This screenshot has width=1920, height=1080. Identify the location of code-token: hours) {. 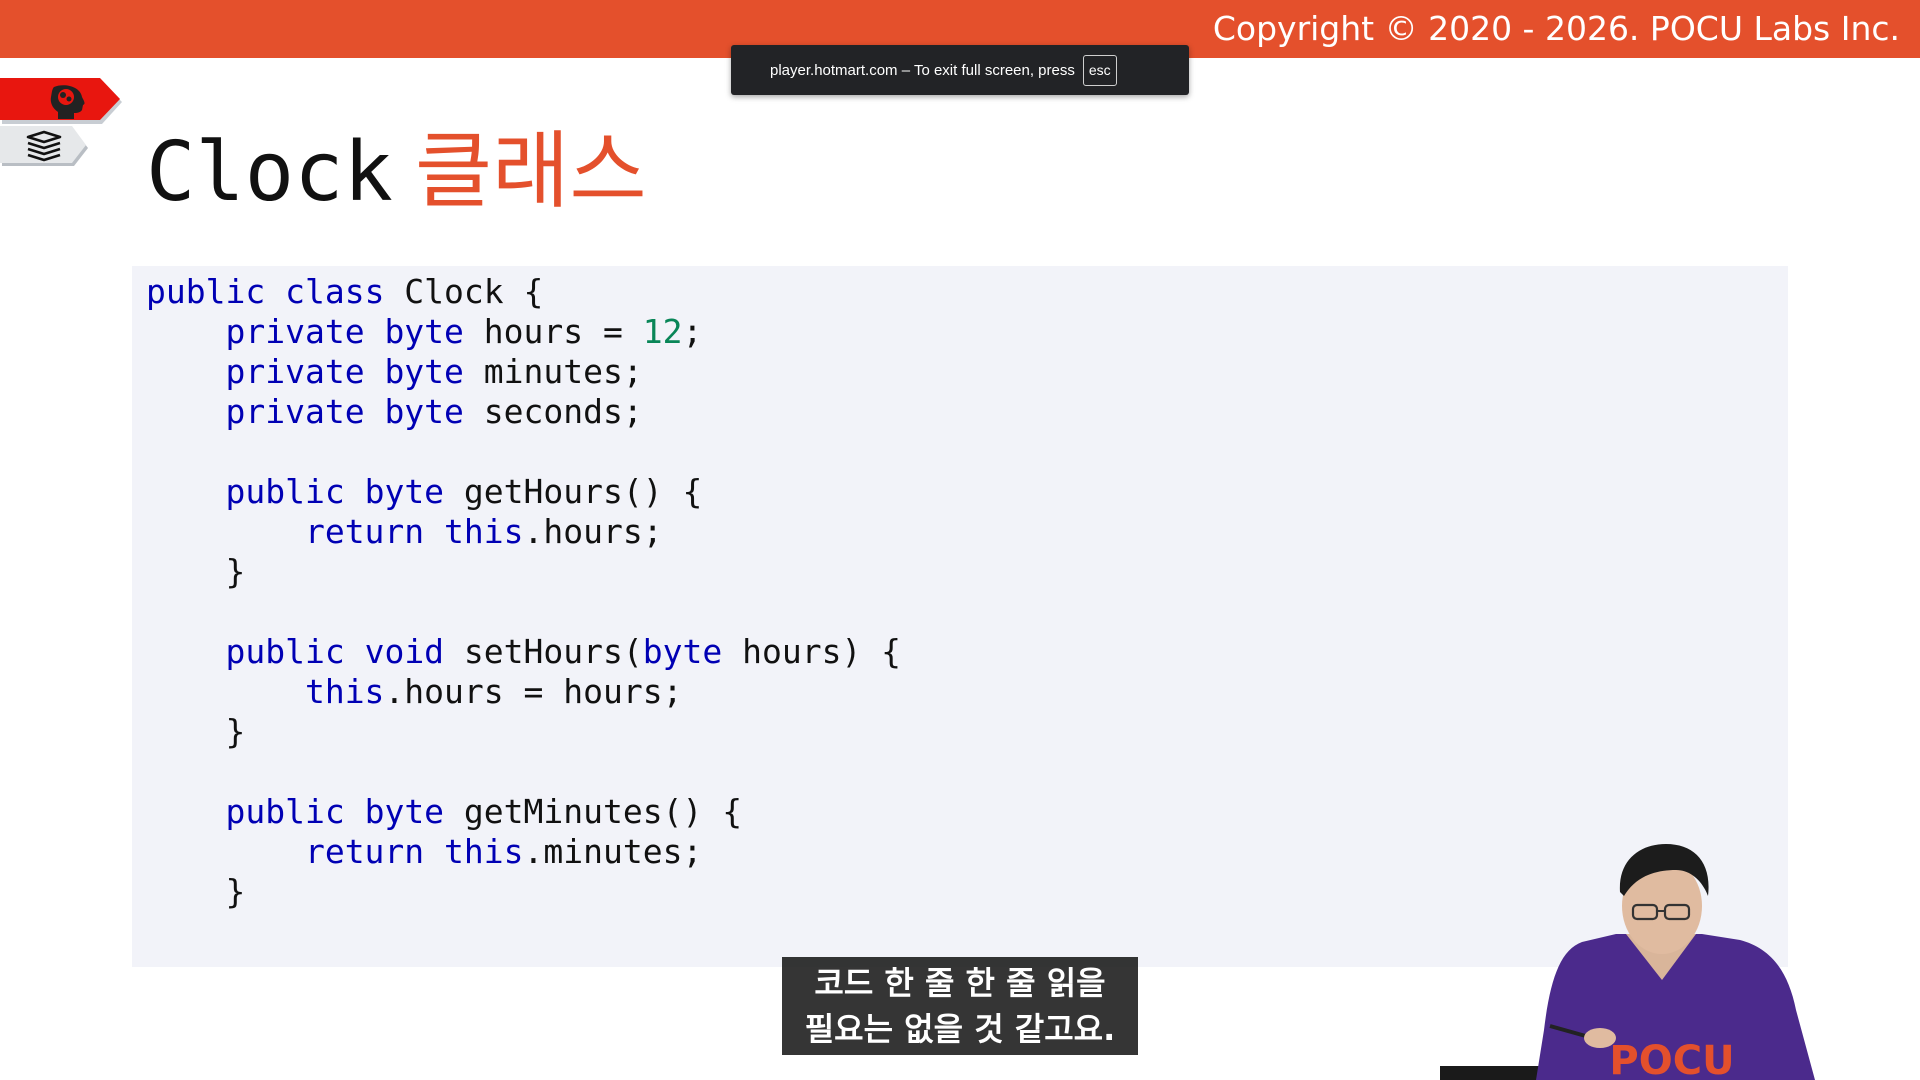
(812, 651).